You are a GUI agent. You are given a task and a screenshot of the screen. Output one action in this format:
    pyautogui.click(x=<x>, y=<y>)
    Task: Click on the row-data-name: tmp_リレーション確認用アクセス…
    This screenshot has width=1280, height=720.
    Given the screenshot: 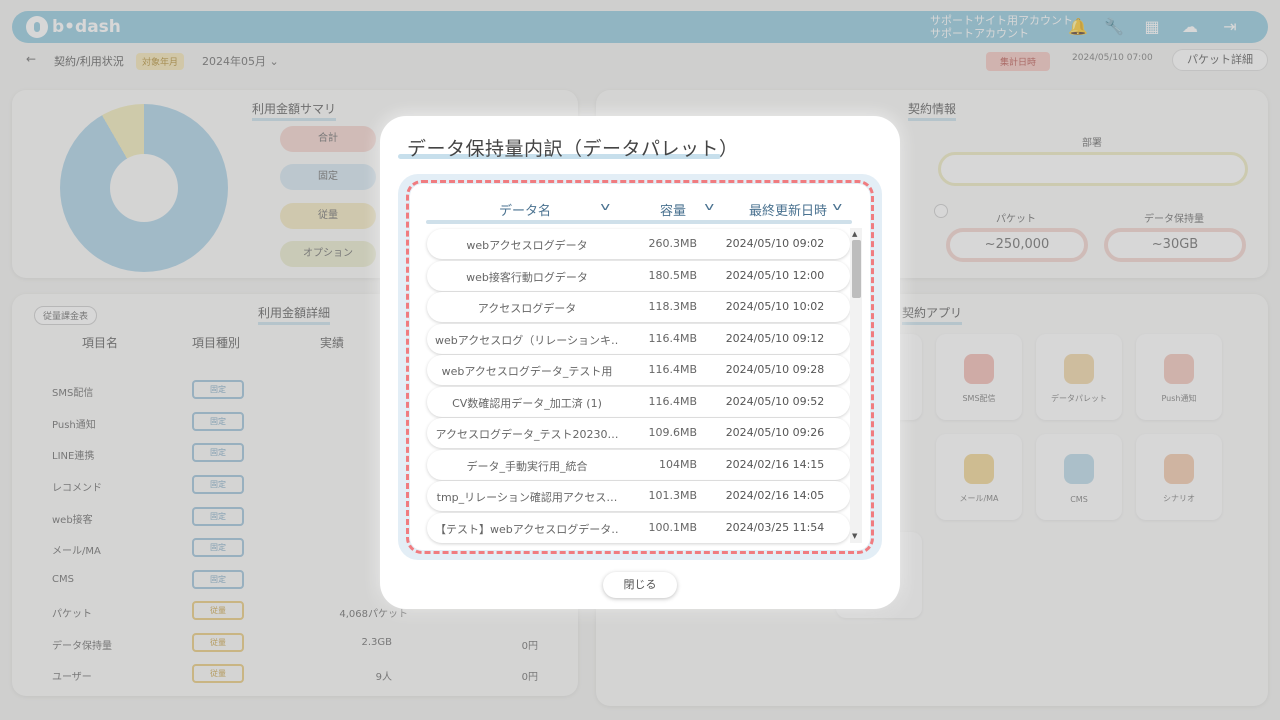 What is the action you would take?
    pyautogui.click(x=527, y=497)
    